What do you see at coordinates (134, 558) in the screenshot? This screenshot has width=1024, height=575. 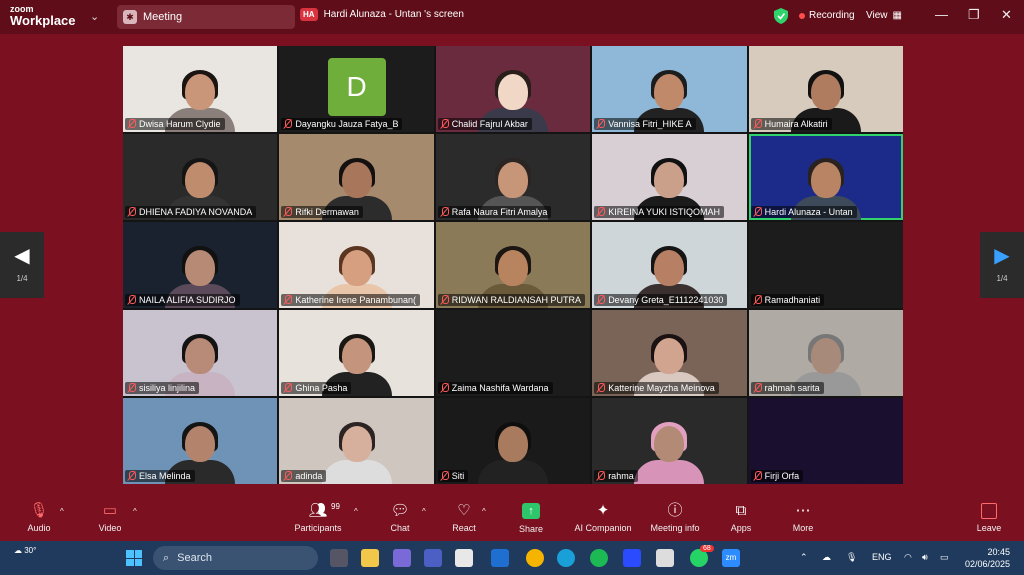 I see `start-button` at bounding box center [134, 558].